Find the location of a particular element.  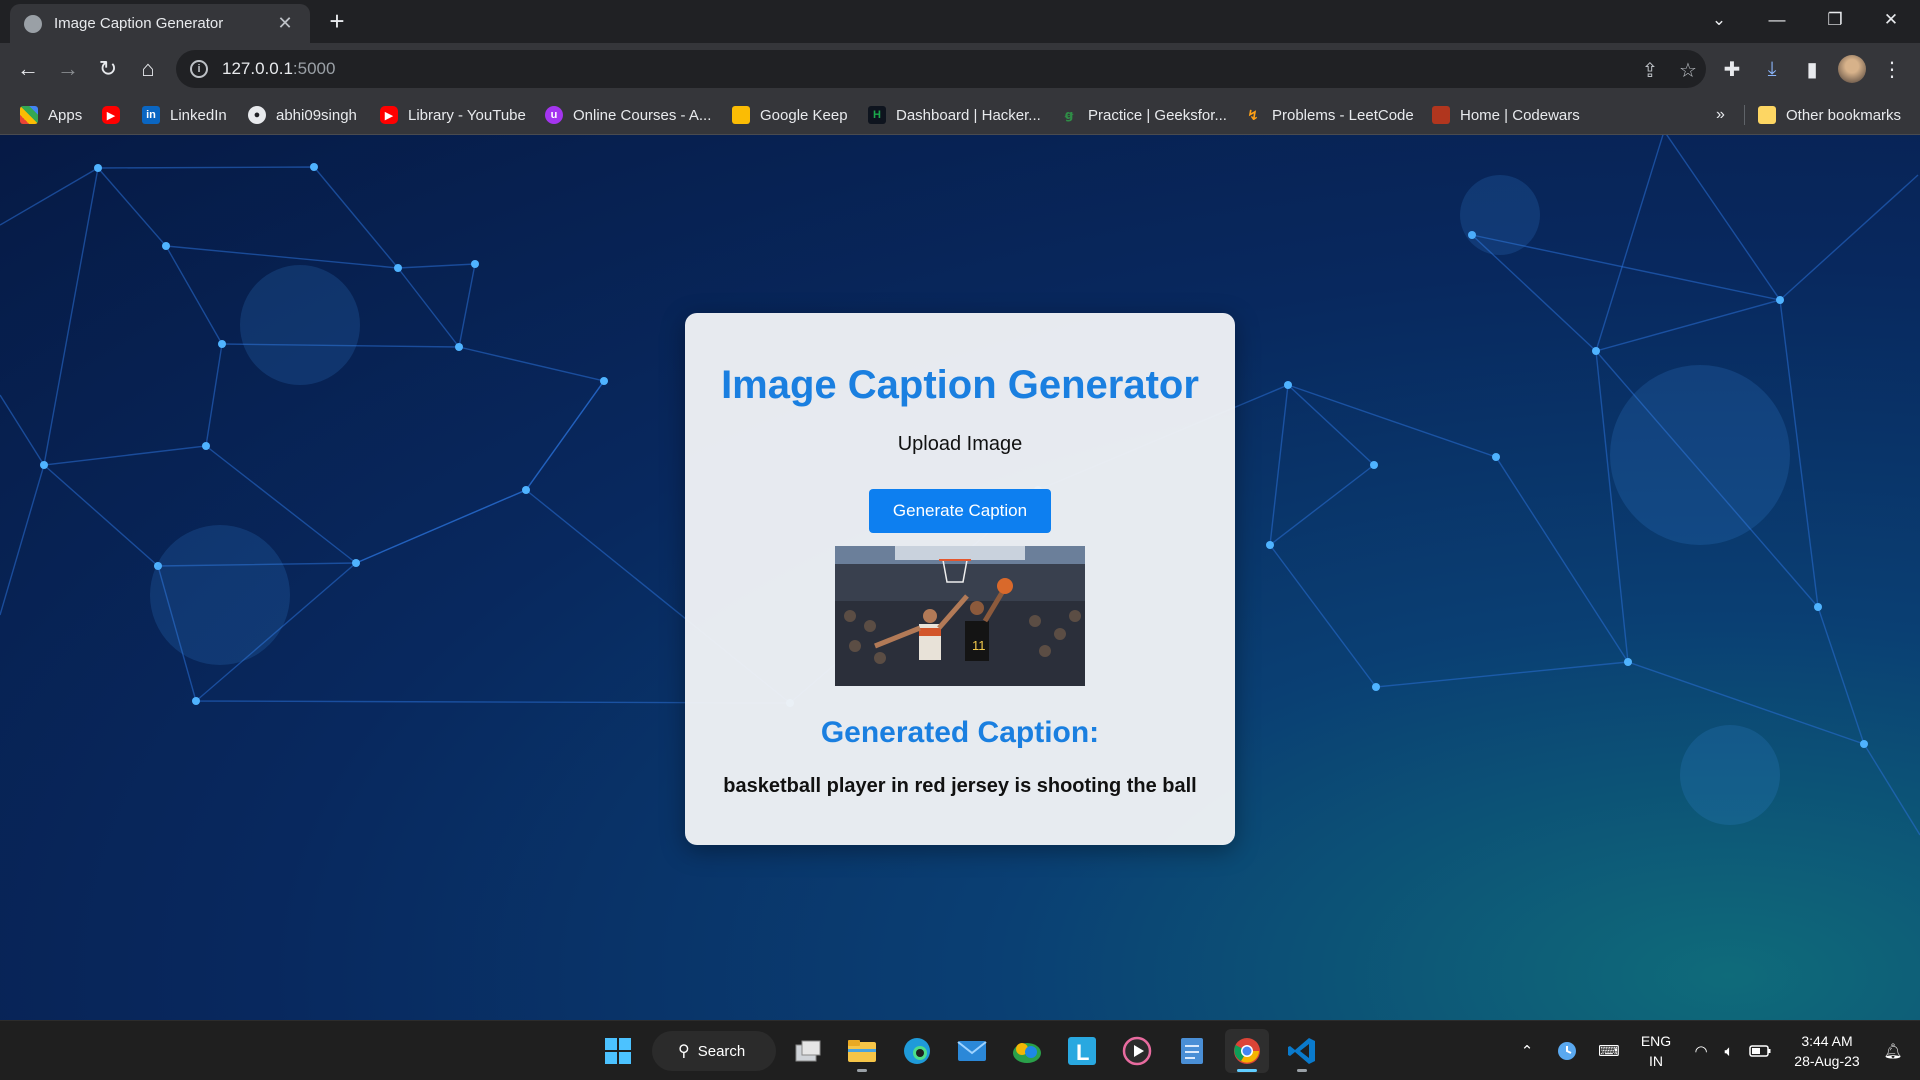

bookmark-label: Apps is located at coordinates (65, 115).